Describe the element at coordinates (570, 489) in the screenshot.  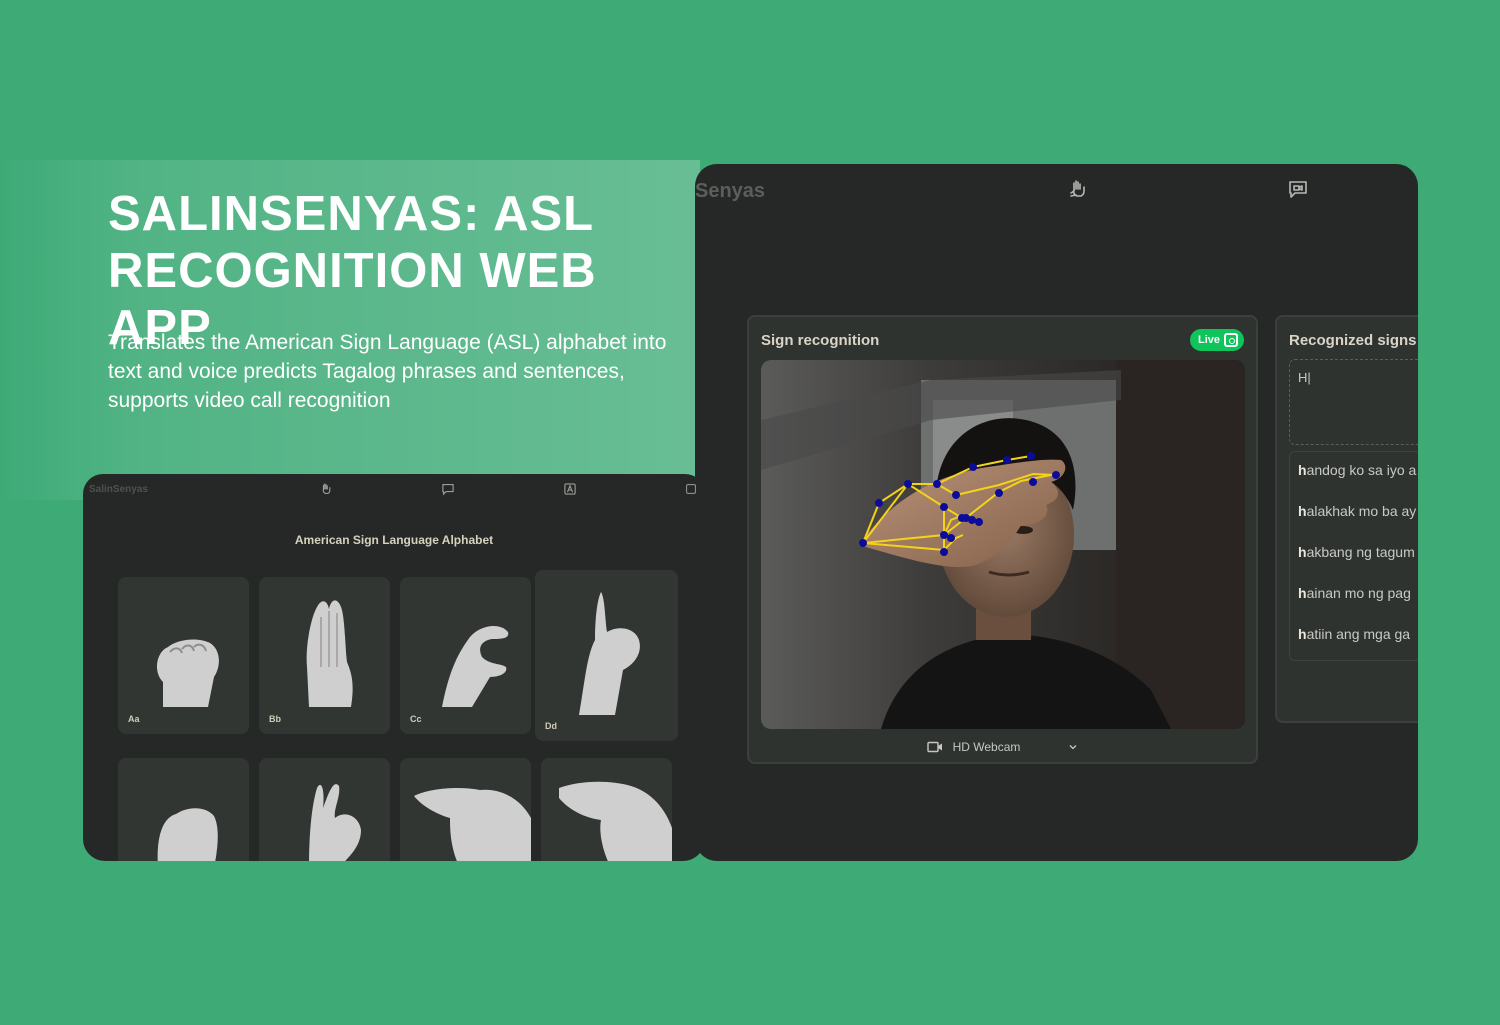
I see `alphabet-icon` at that location.